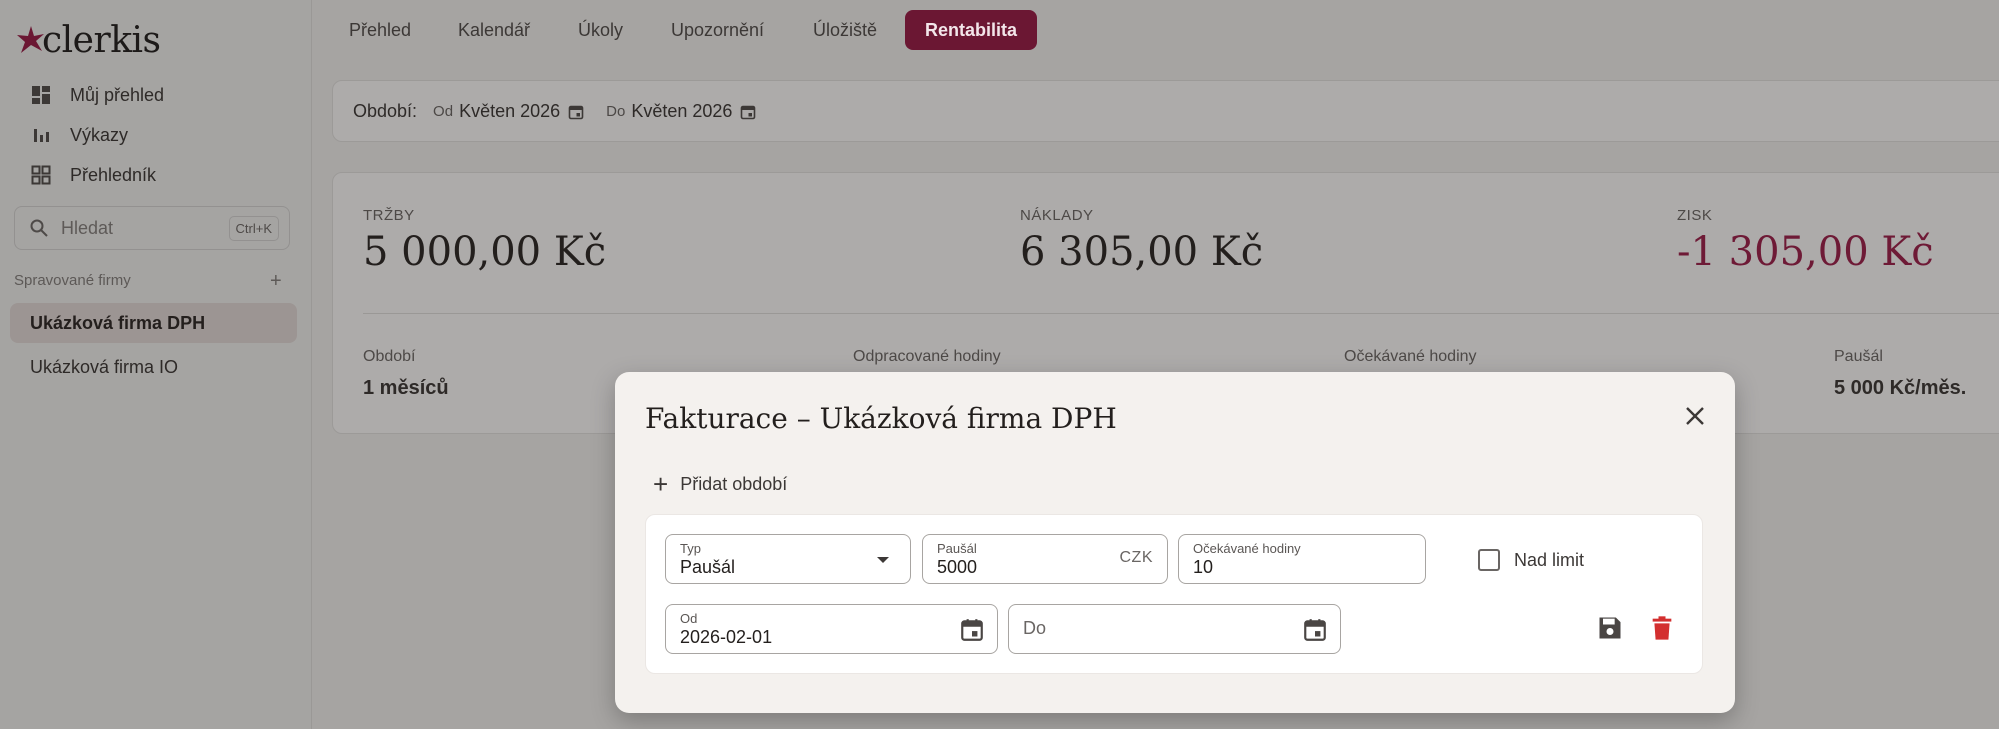  I want to click on stats-divider, so click(1181, 313).